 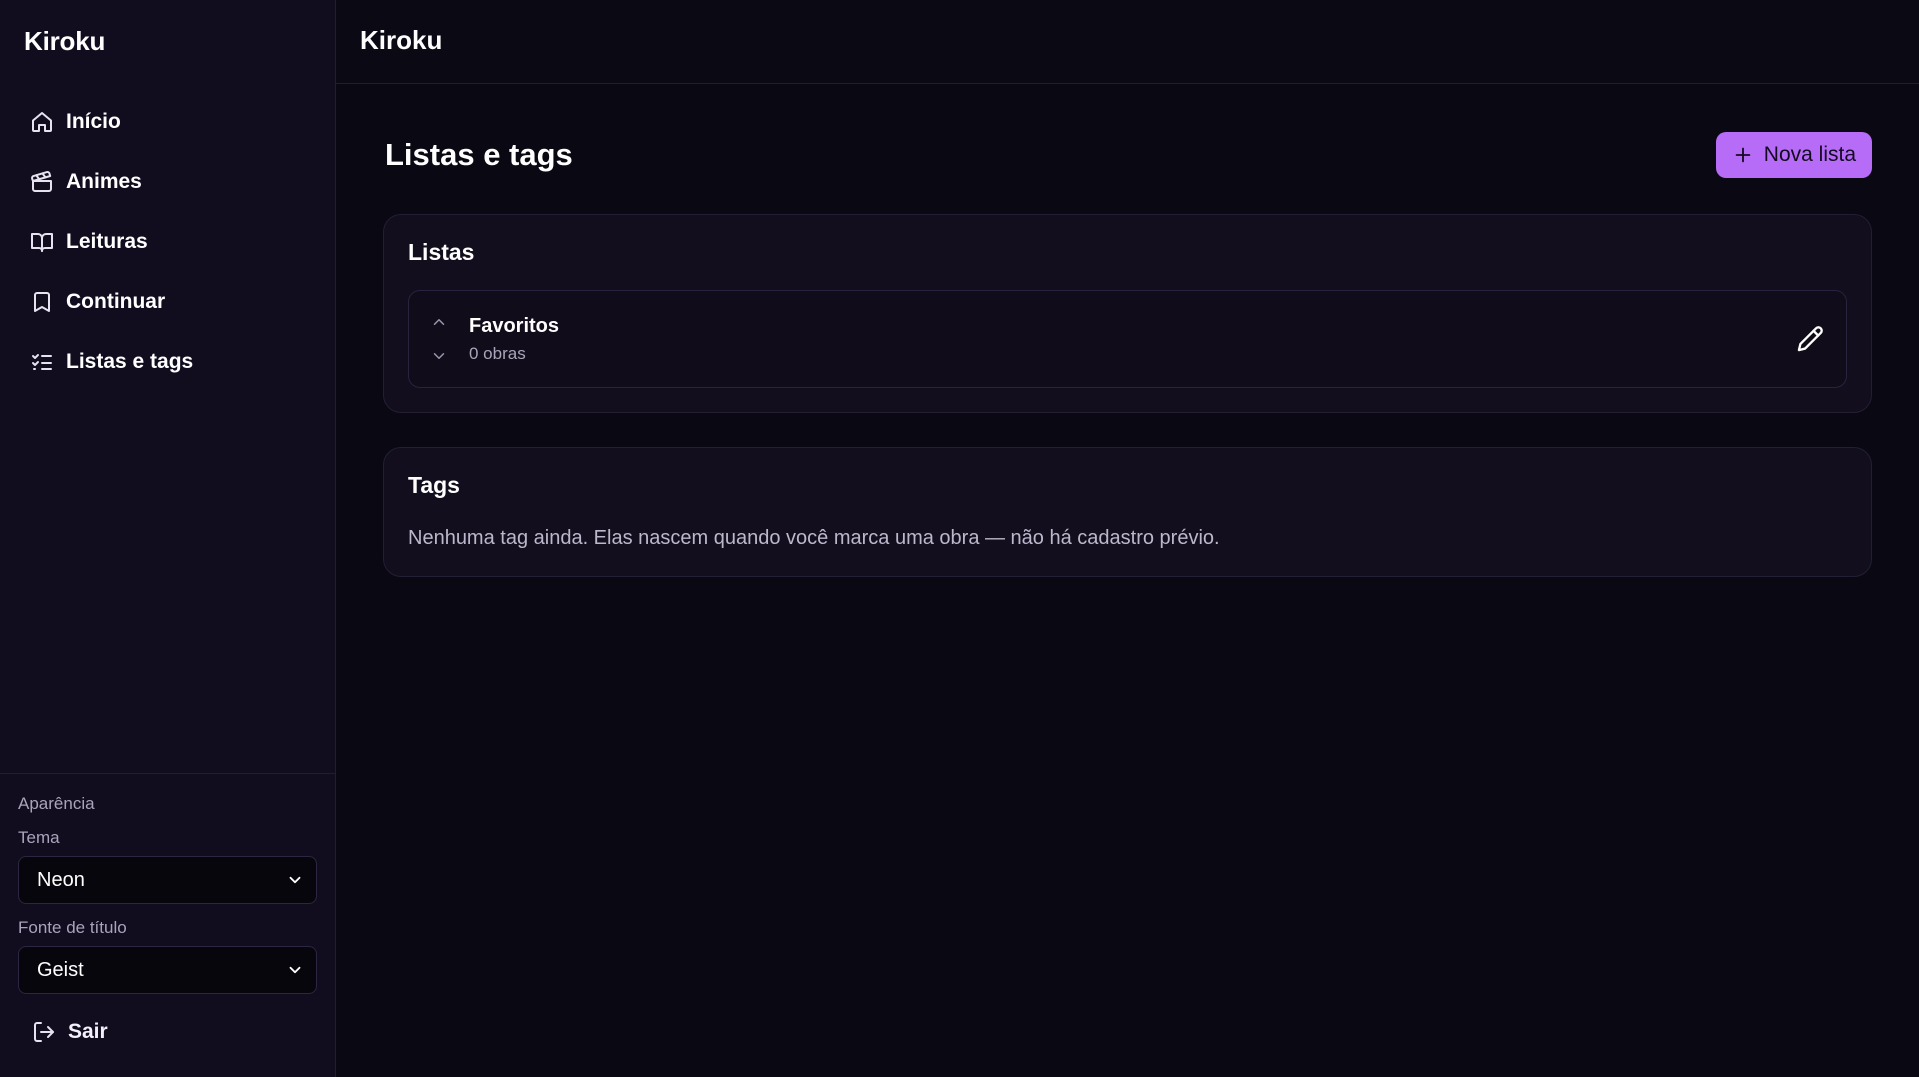 I want to click on new-list-label: Nova lista, so click(x=1809, y=154).